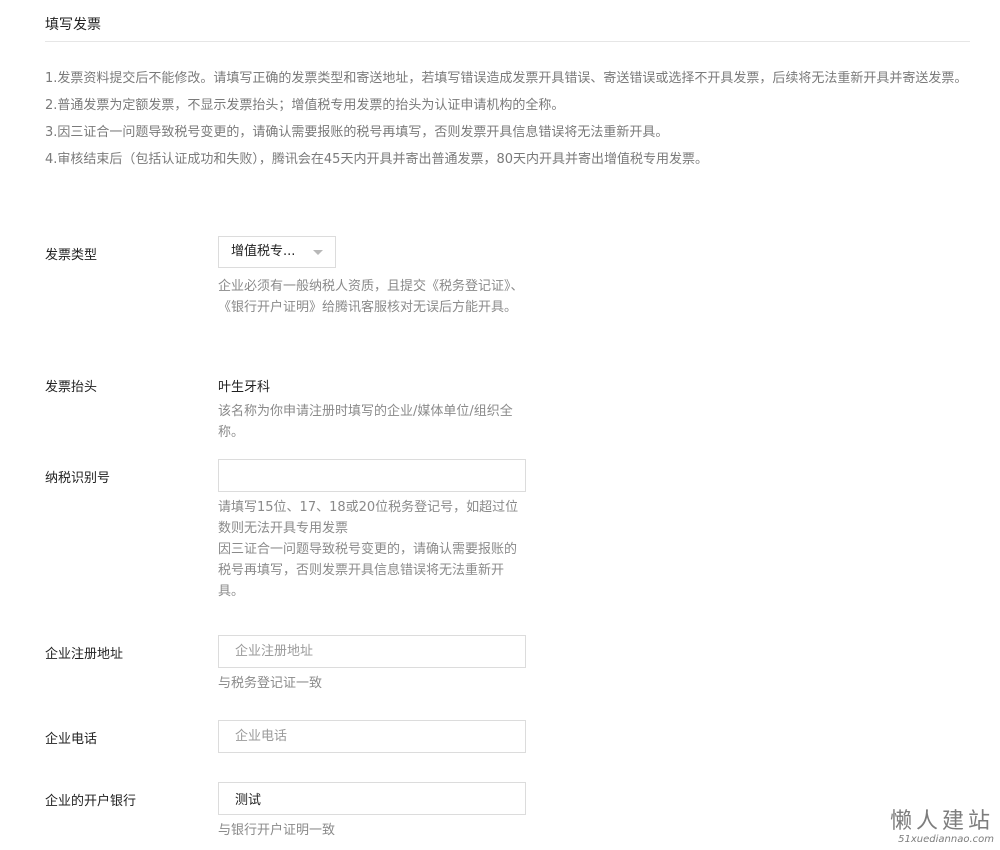  I want to click on bank-input, so click(372, 798).